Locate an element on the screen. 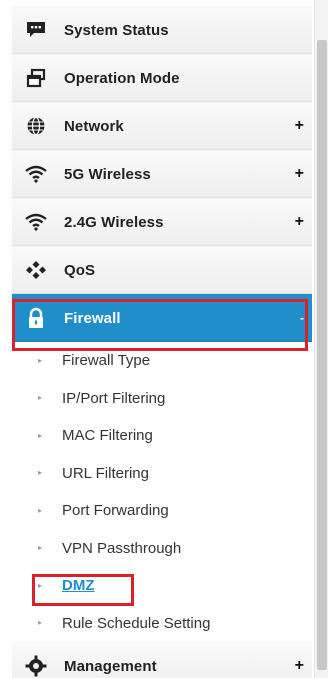 This screenshot has height=678, width=328. menu-item-label: System Status is located at coordinates (116, 30).